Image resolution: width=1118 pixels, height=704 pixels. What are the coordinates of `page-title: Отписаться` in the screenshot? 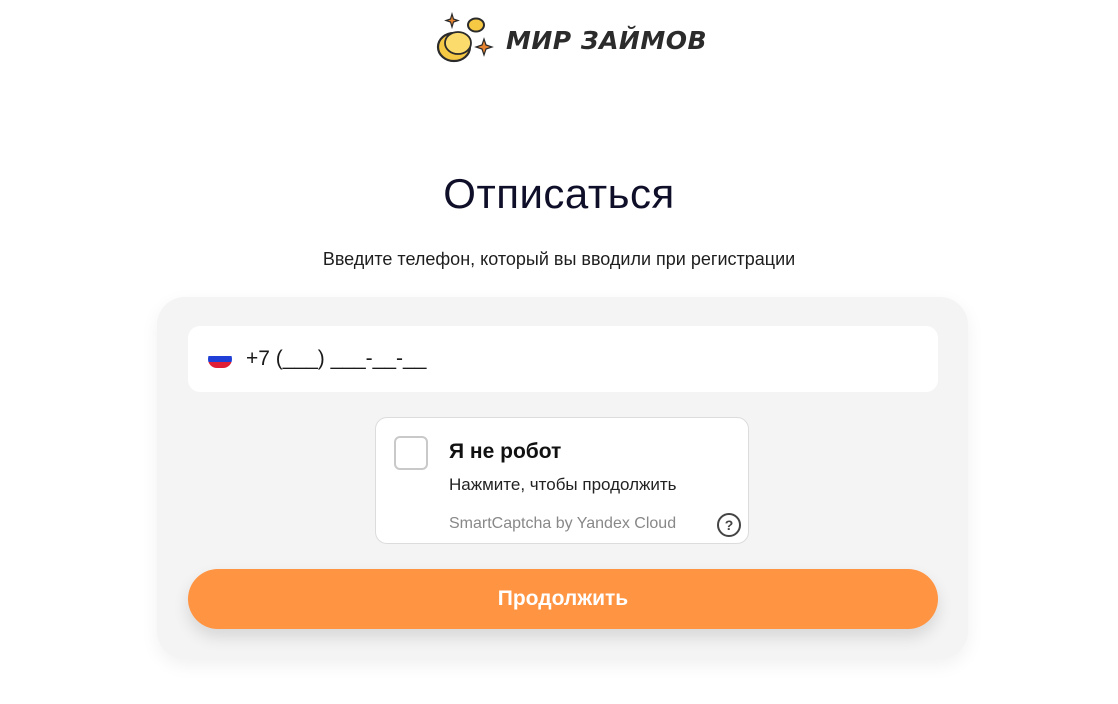 It's located at (559, 193).